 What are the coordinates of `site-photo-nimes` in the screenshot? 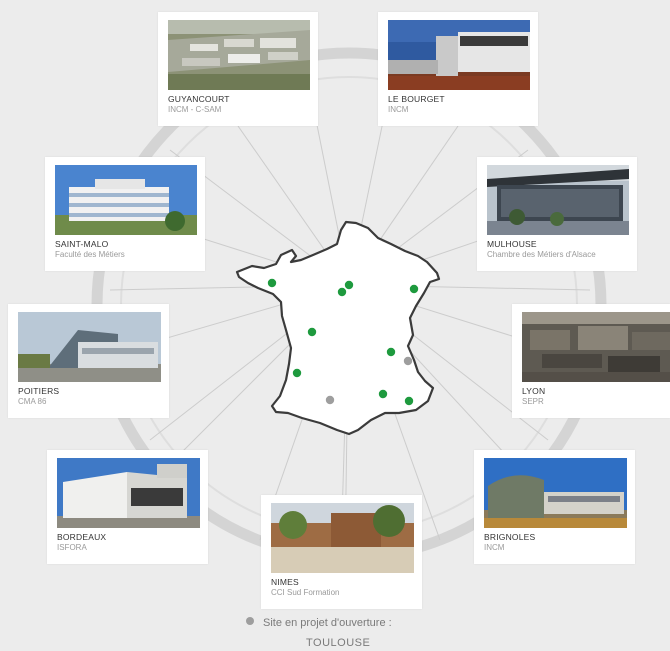 It's located at (342, 538).